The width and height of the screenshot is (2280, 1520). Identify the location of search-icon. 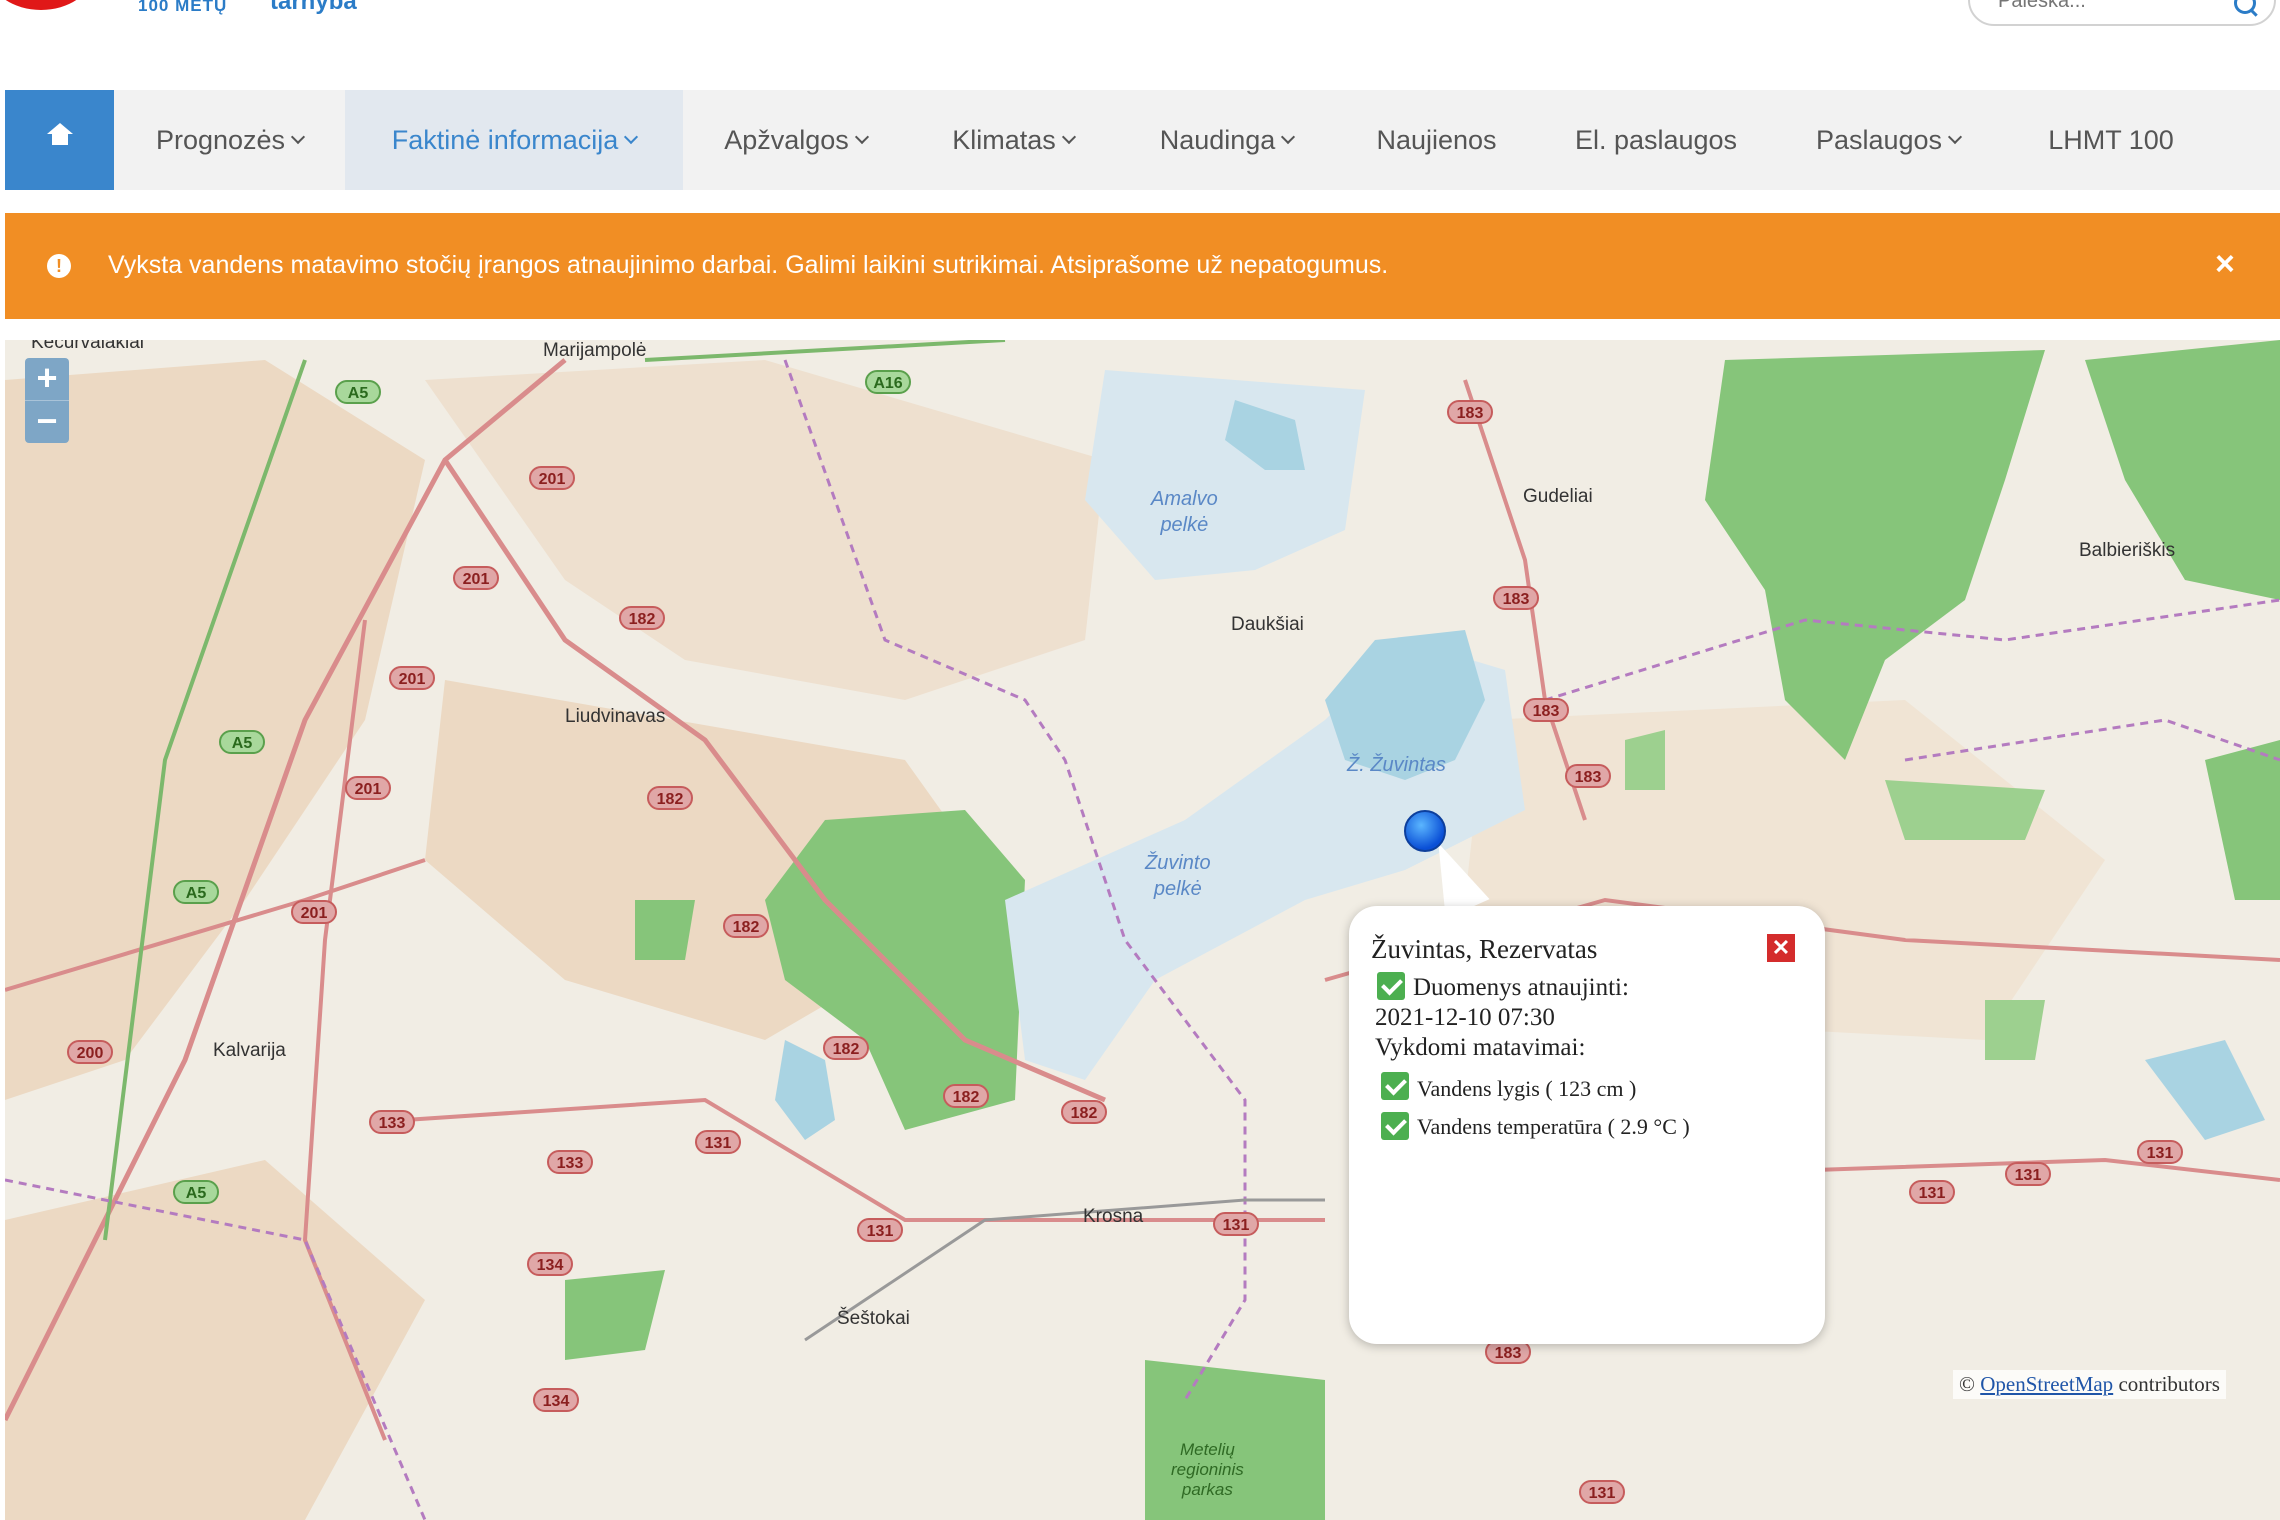
(2245, 7).